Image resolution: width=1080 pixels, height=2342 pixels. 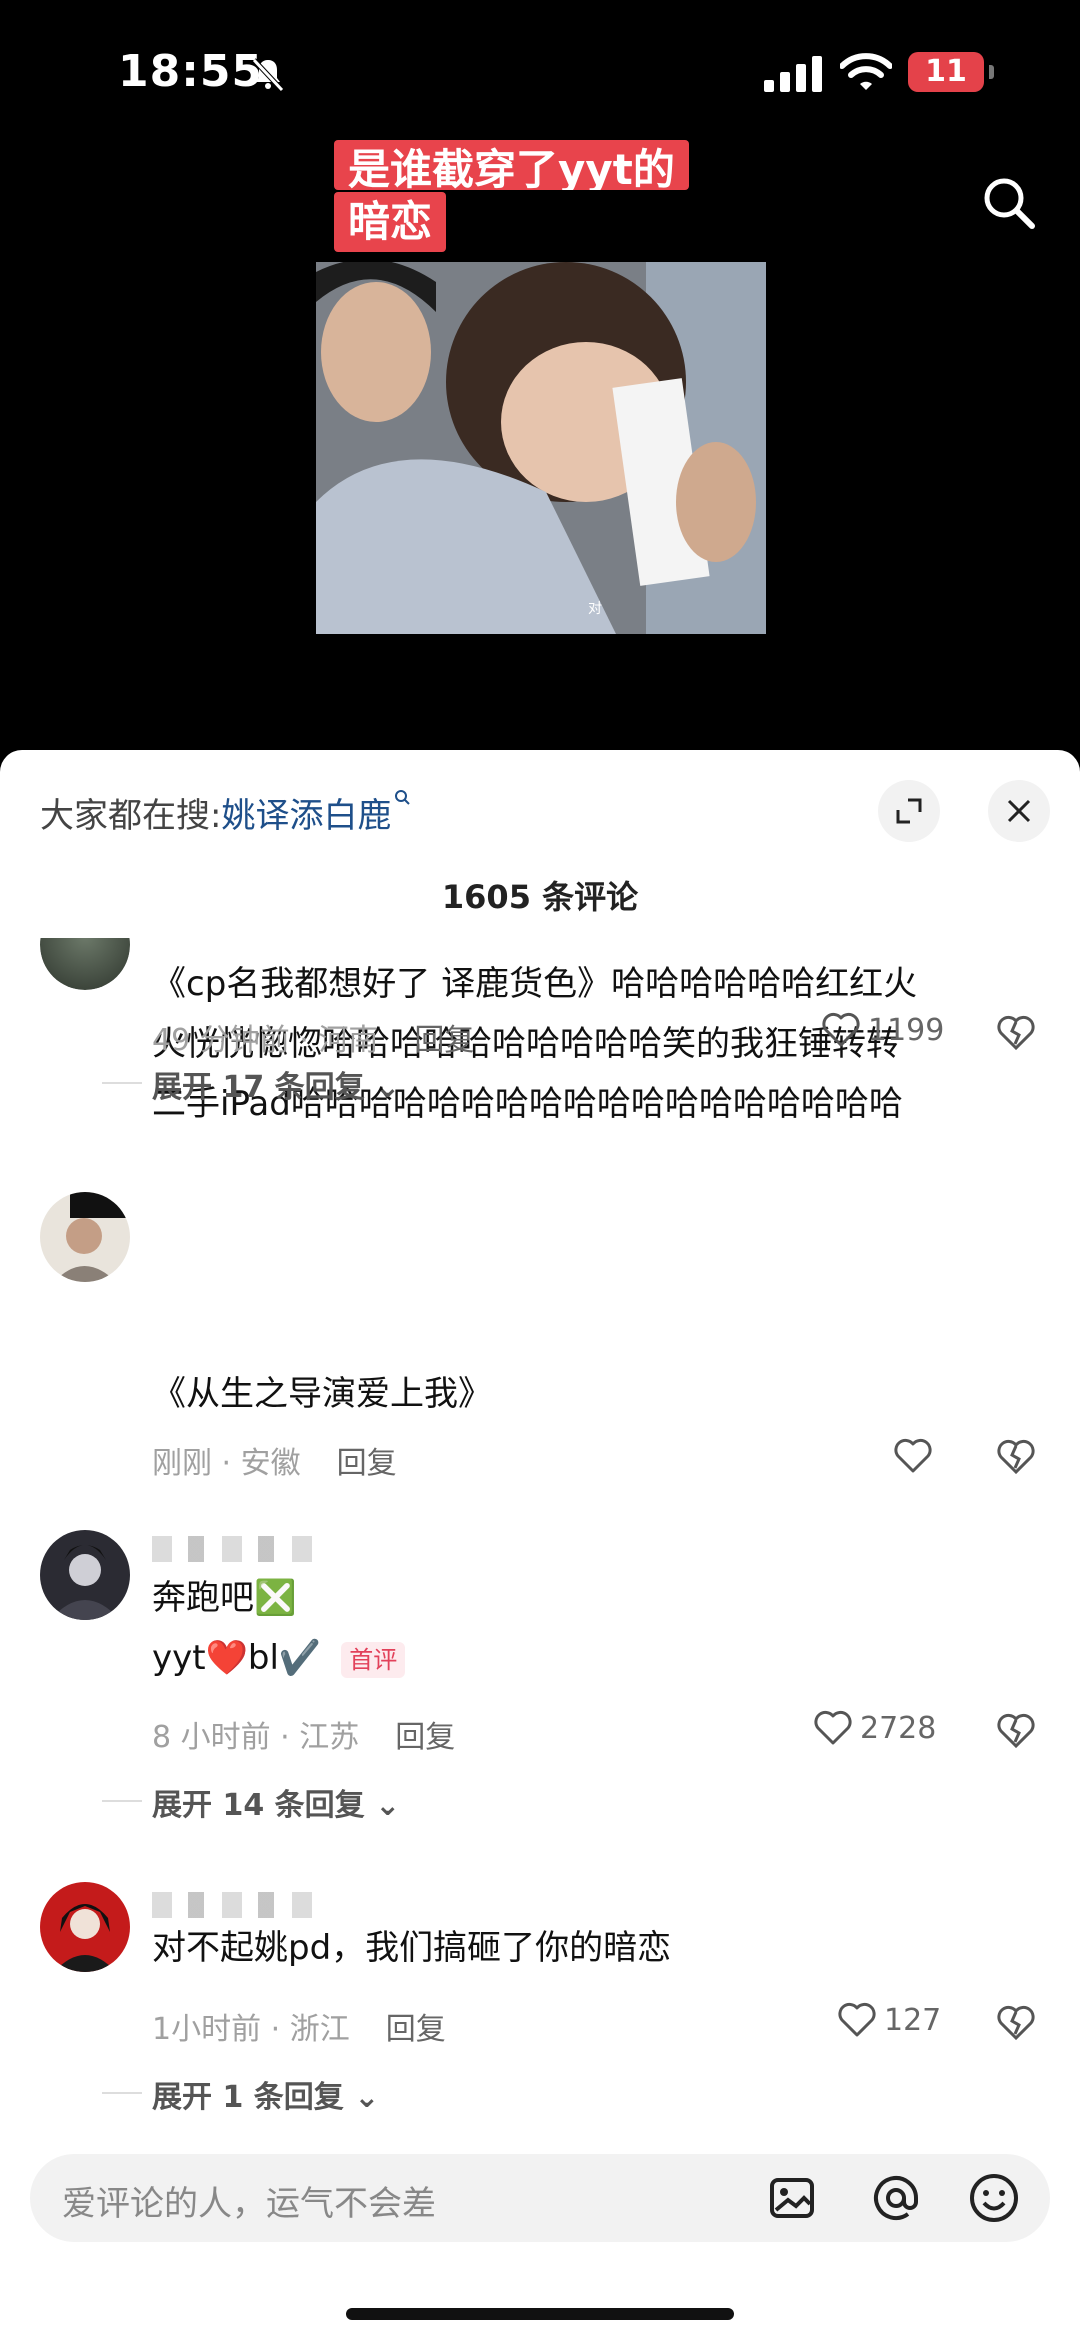 What do you see at coordinates (306, 816) in the screenshot?
I see `suggestion-keyword: 姚译添白鹿` at bounding box center [306, 816].